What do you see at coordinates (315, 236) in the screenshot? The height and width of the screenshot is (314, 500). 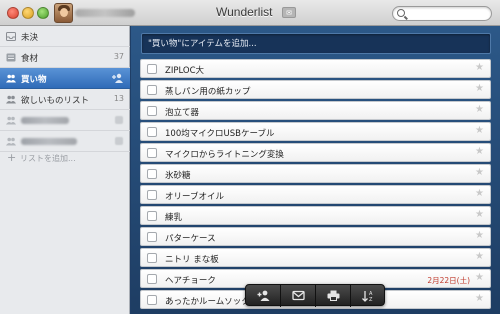 I see `task-row: パターケース ★` at bounding box center [315, 236].